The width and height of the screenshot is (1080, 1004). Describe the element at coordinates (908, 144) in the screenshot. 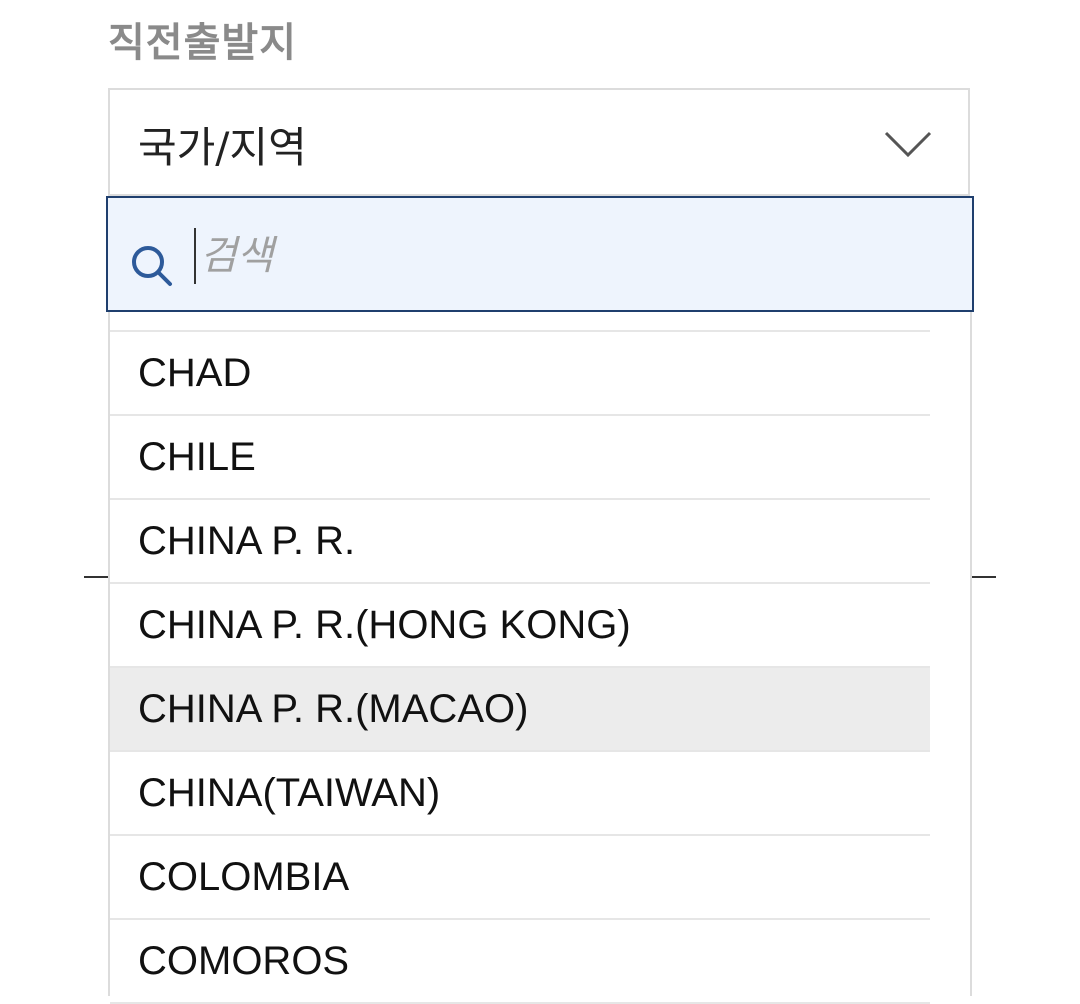

I see `chevron-down-icon` at that location.